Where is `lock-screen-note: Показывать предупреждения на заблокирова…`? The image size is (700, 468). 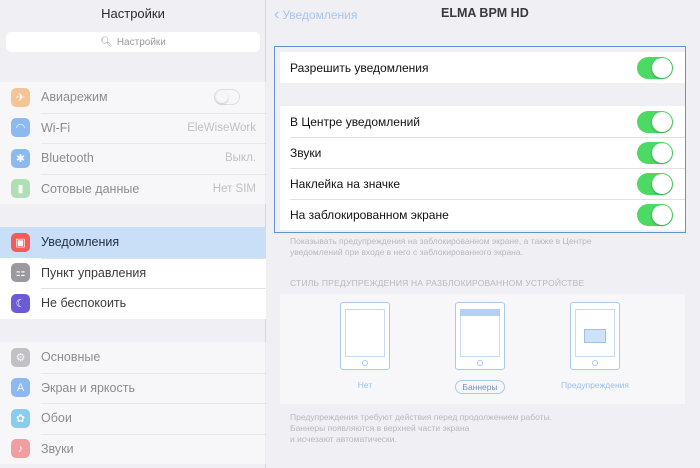 lock-screen-note: Показывать предупреждения на заблокирова… is located at coordinates (441, 246).